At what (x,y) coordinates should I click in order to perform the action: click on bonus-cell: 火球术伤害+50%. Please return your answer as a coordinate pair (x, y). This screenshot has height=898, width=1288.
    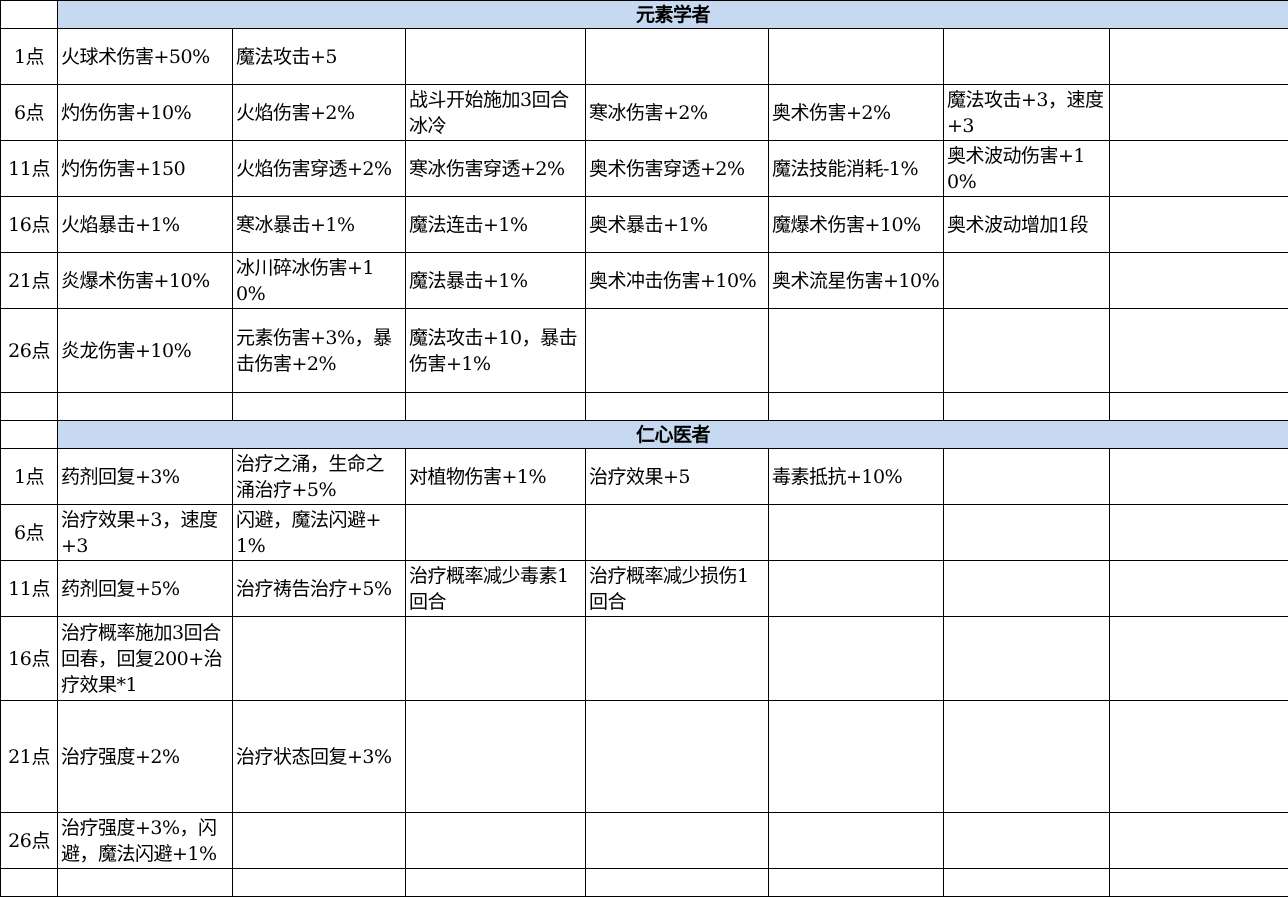
    Looking at the image, I should click on (145, 56).